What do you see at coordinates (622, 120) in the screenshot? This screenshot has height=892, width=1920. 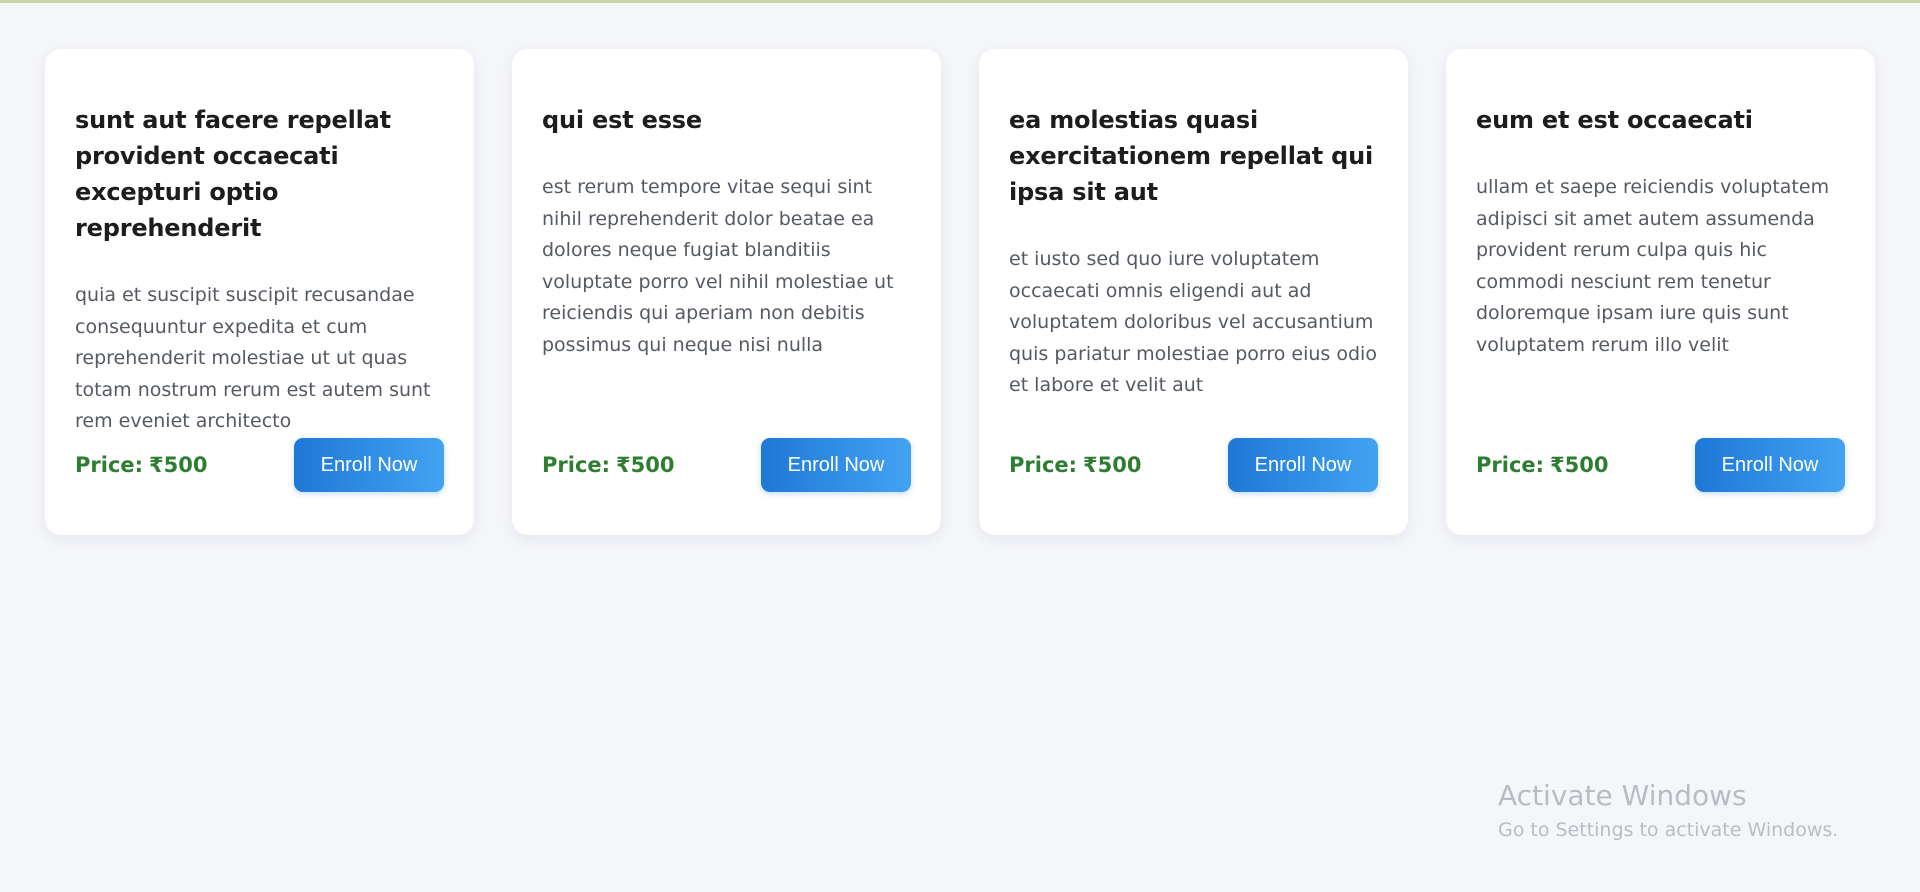 I see `course-title: qui est esse` at bounding box center [622, 120].